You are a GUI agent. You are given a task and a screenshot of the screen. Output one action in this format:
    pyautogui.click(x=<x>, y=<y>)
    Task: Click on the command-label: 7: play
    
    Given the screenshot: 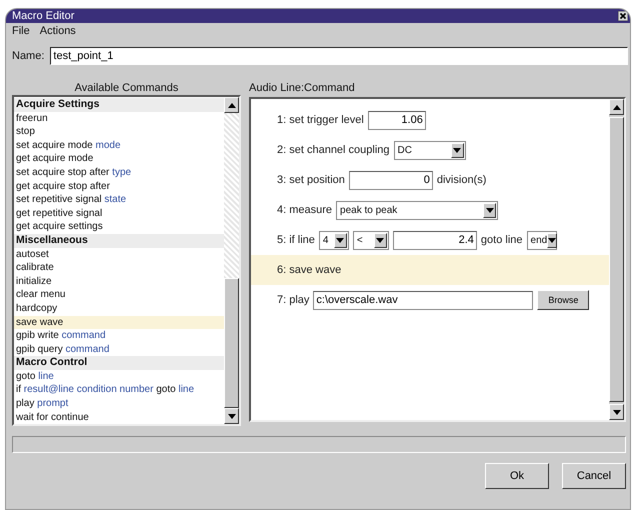 What is the action you would take?
    pyautogui.click(x=293, y=300)
    